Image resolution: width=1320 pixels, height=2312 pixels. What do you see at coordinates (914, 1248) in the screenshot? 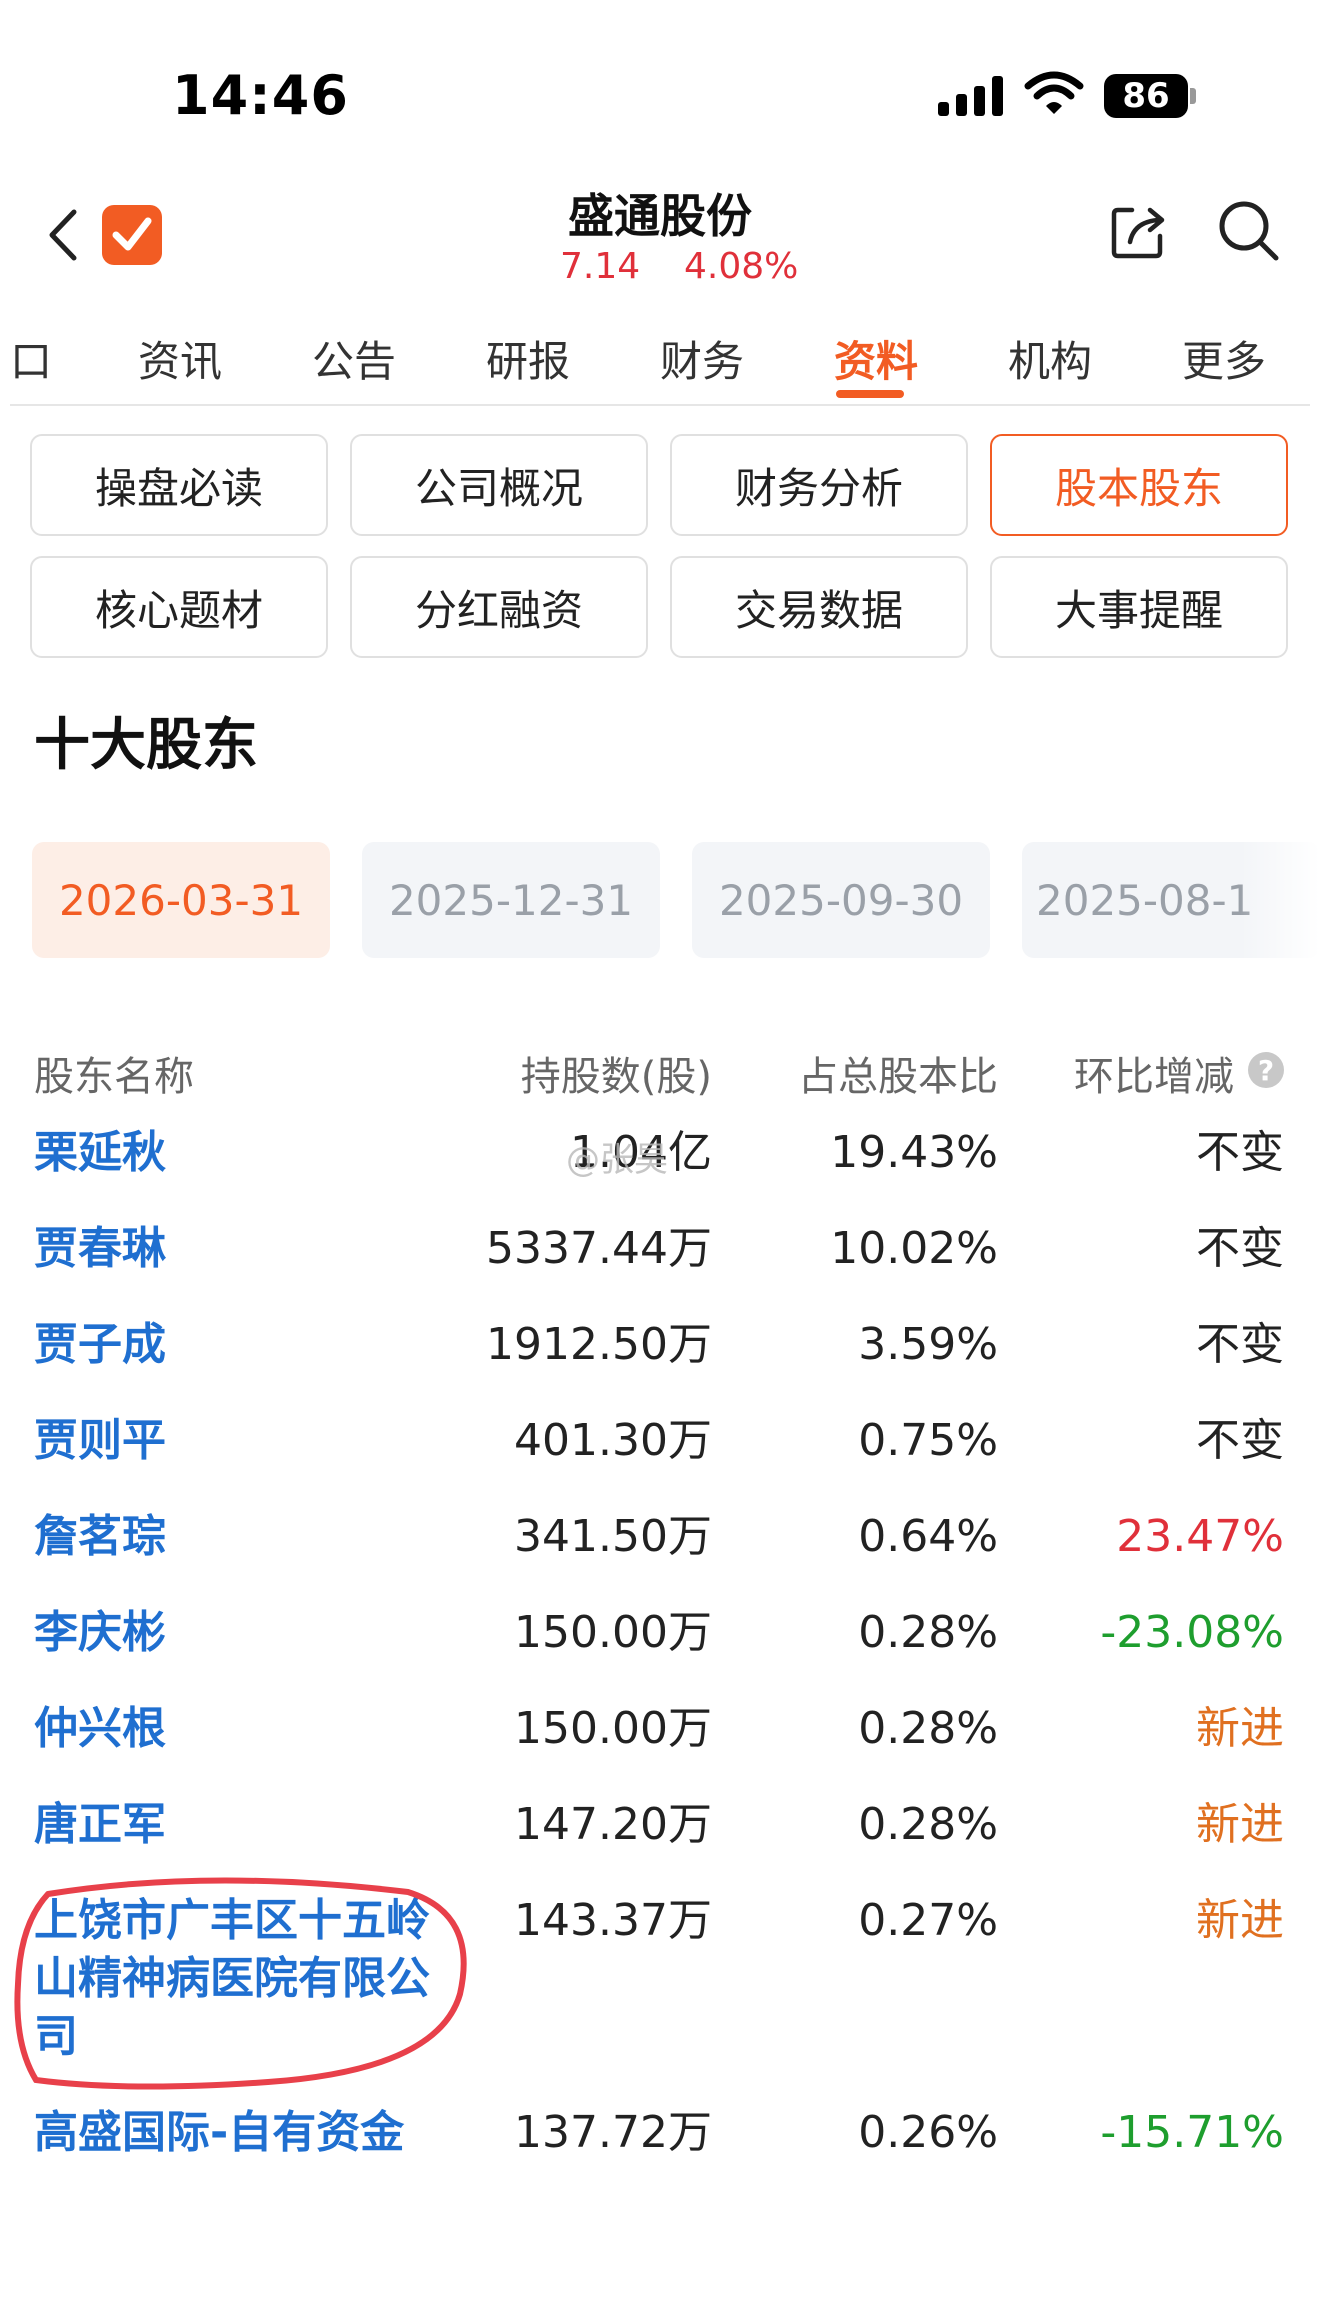
I see `share-ratio: 10.02%` at bounding box center [914, 1248].